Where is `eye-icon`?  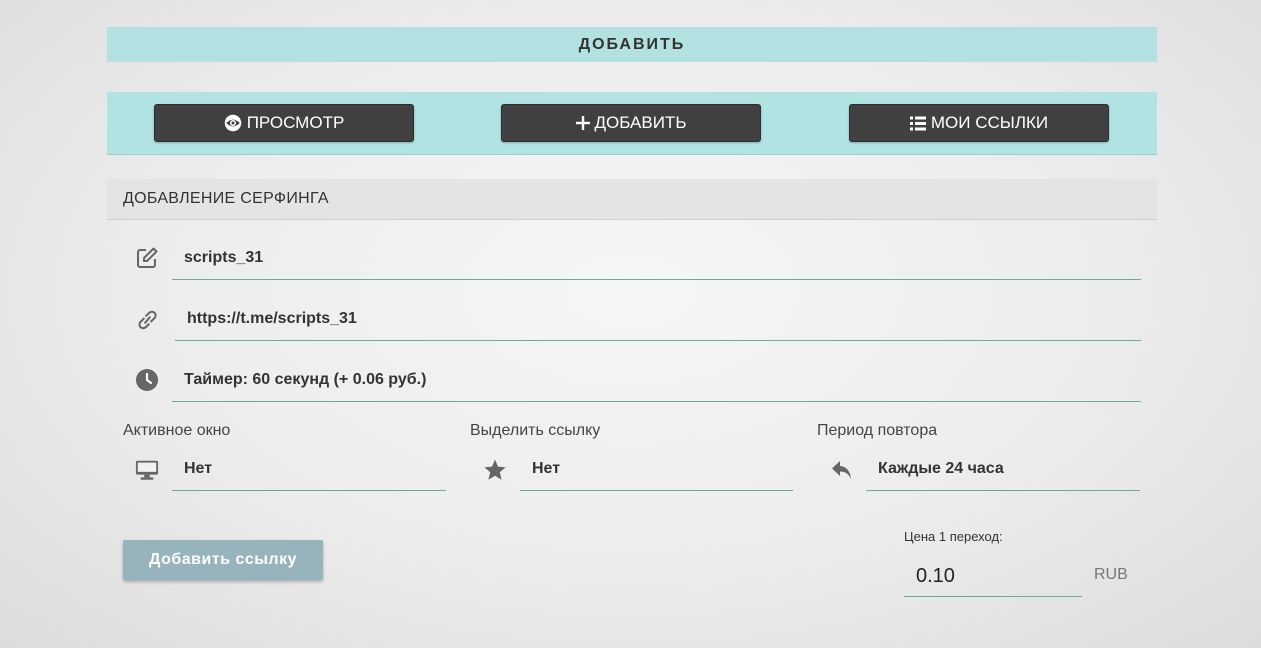
eye-icon is located at coordinates (232, 123).